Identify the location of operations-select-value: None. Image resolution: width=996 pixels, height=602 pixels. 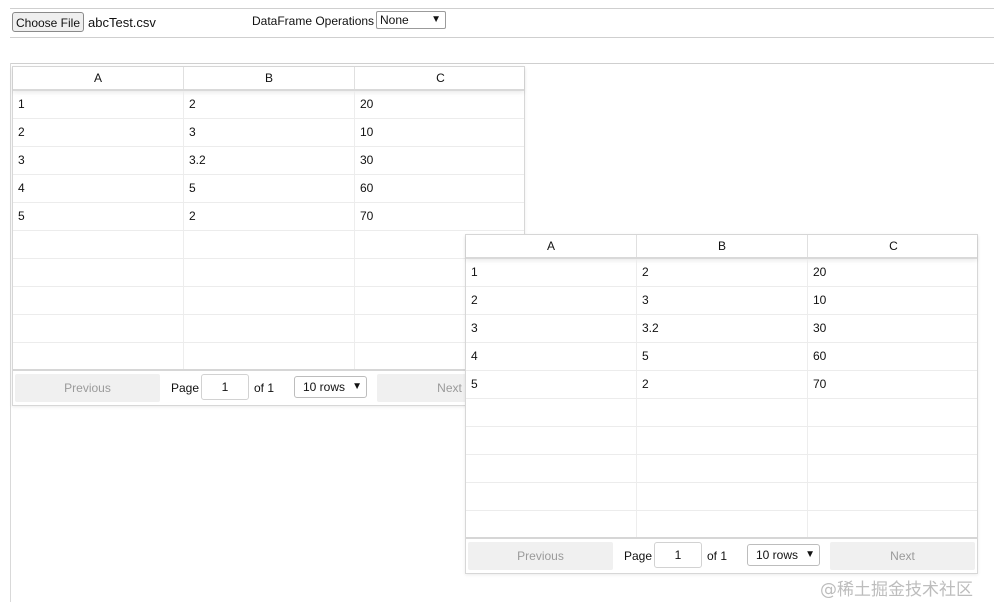
(394, 20).